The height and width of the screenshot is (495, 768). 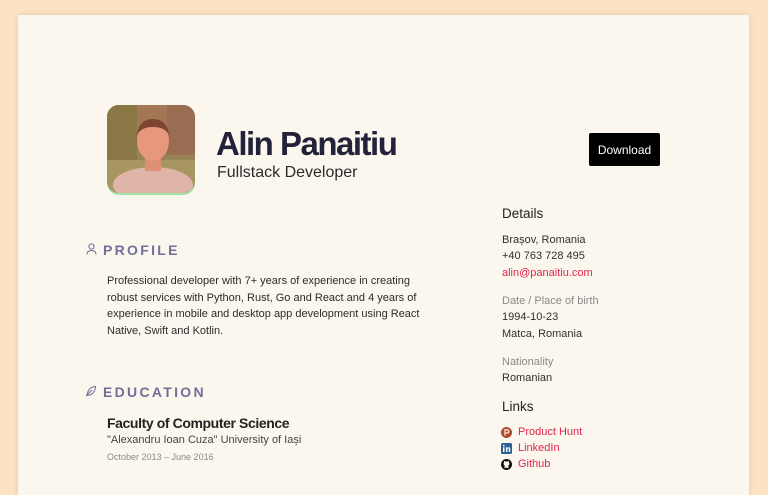 I want to click on education-school: Faculty of Computer Science, so click(x=198, y=423).